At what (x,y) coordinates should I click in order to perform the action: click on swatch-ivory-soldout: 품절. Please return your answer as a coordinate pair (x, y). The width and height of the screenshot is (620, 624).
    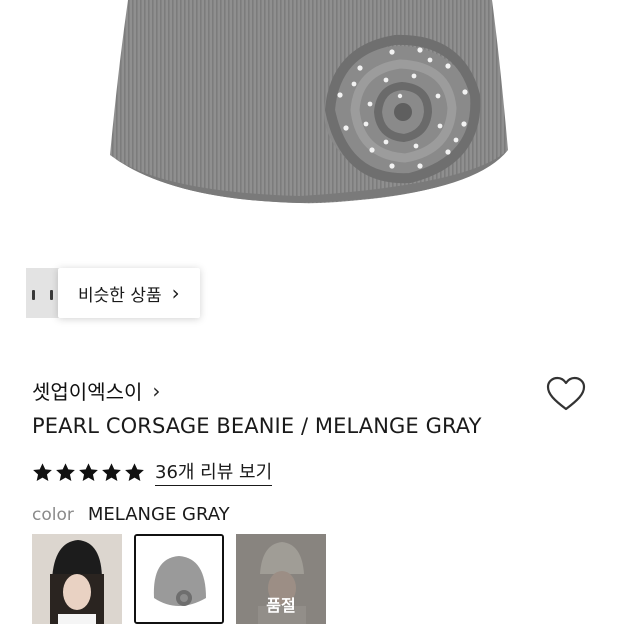
    Looking at the image, I should click on (281, 579).